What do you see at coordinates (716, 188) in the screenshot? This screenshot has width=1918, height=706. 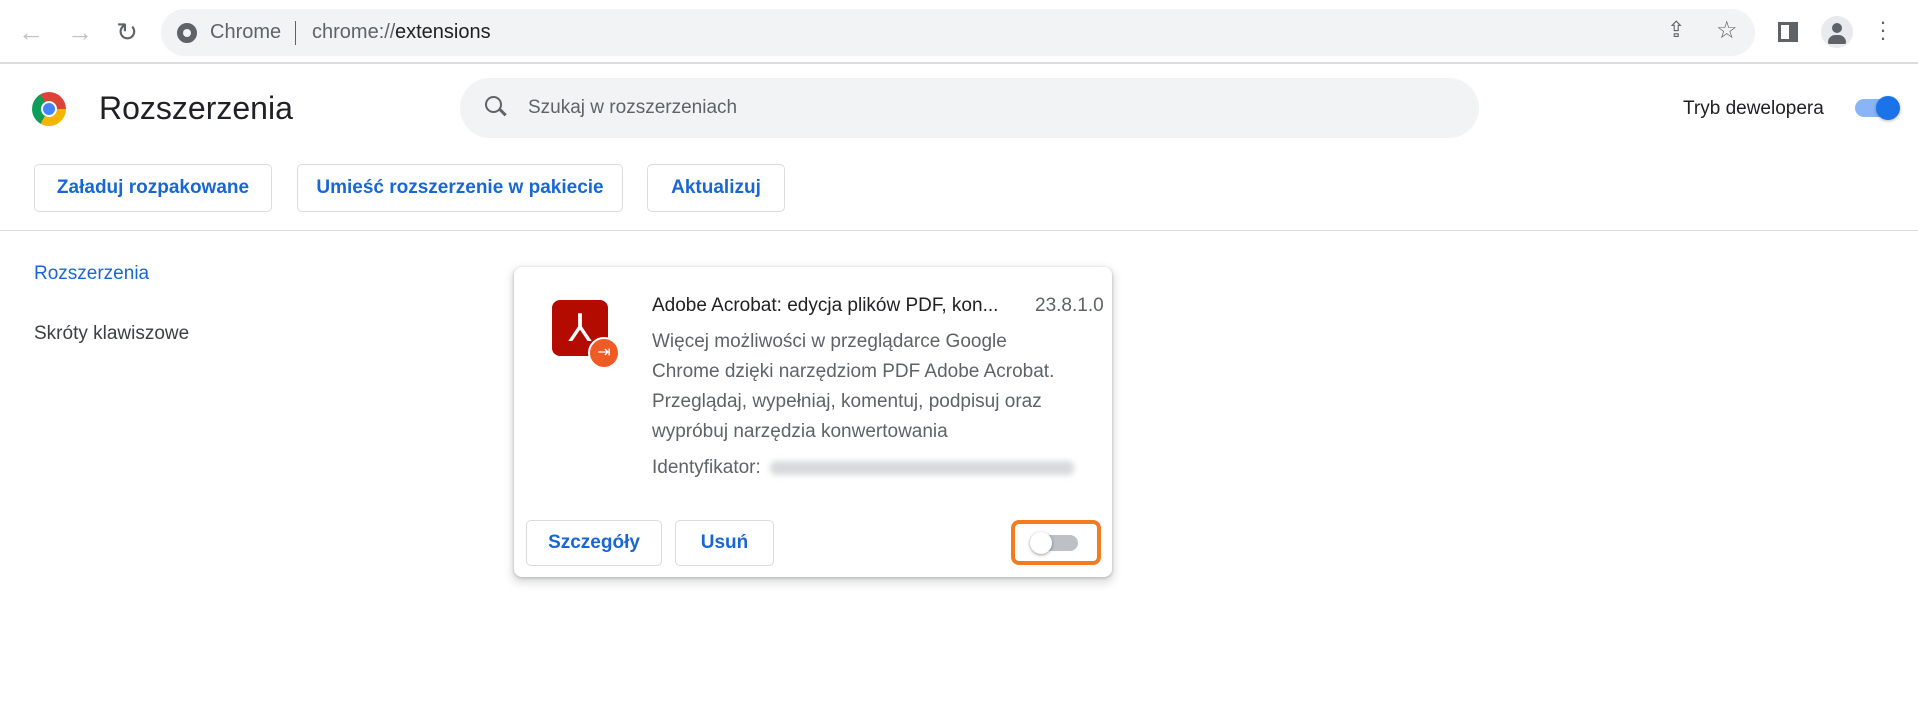 I see `update-button: Aktualizuj` at bounding box center [716, 188].